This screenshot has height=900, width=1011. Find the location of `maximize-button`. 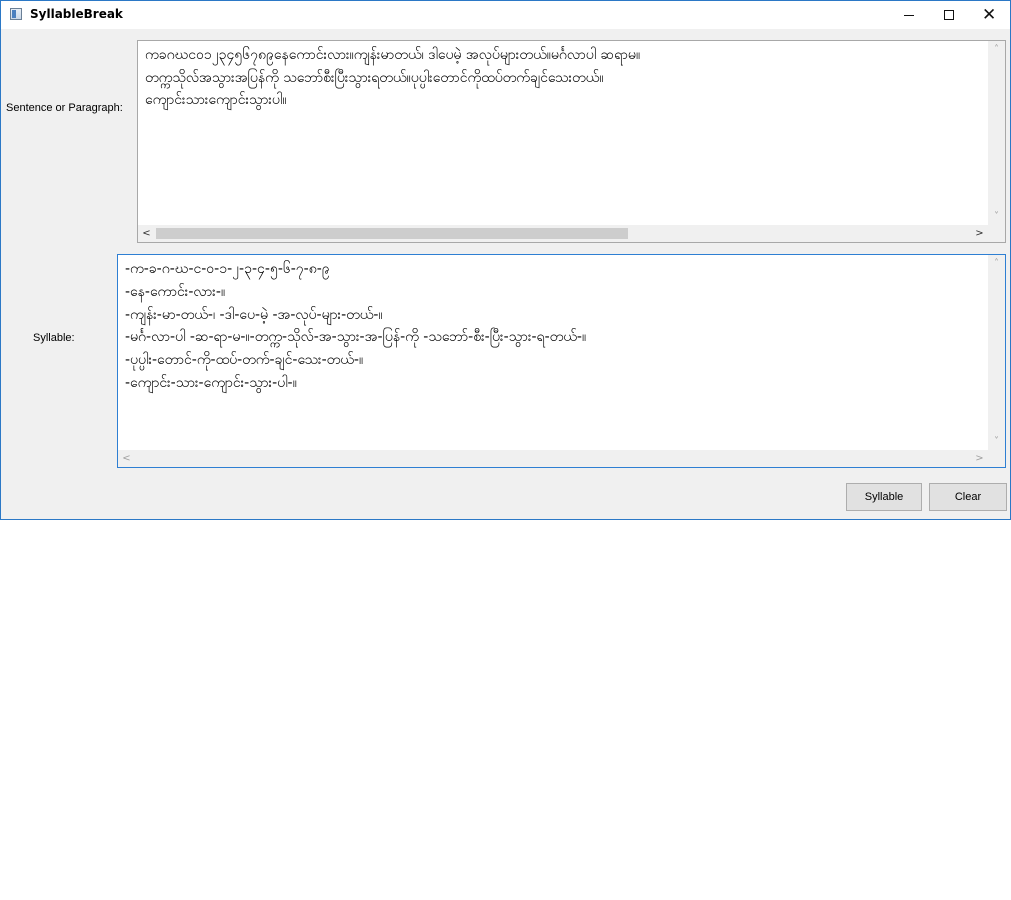

maximize-button is located at coordinates (949, 15).